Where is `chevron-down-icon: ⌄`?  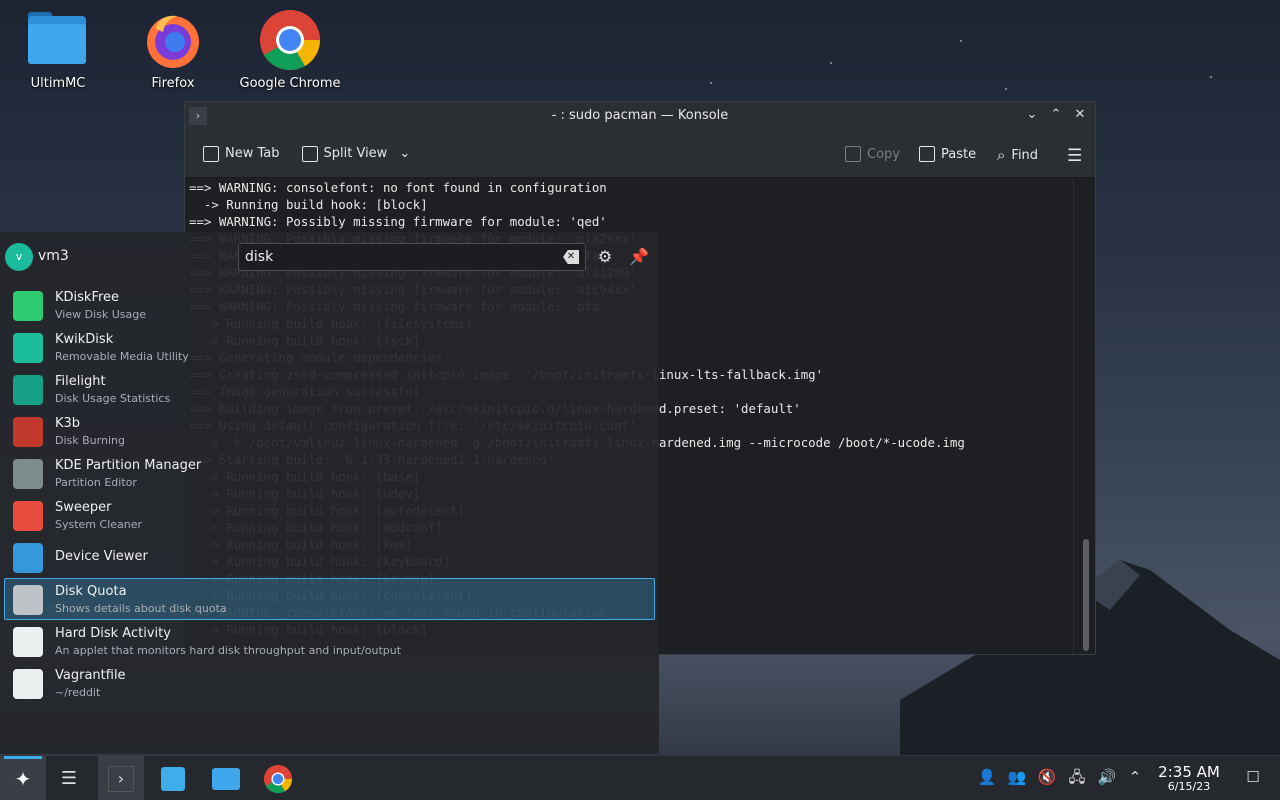
chevron-down-icon: ⌄ is located at coordinates (1032, 115).